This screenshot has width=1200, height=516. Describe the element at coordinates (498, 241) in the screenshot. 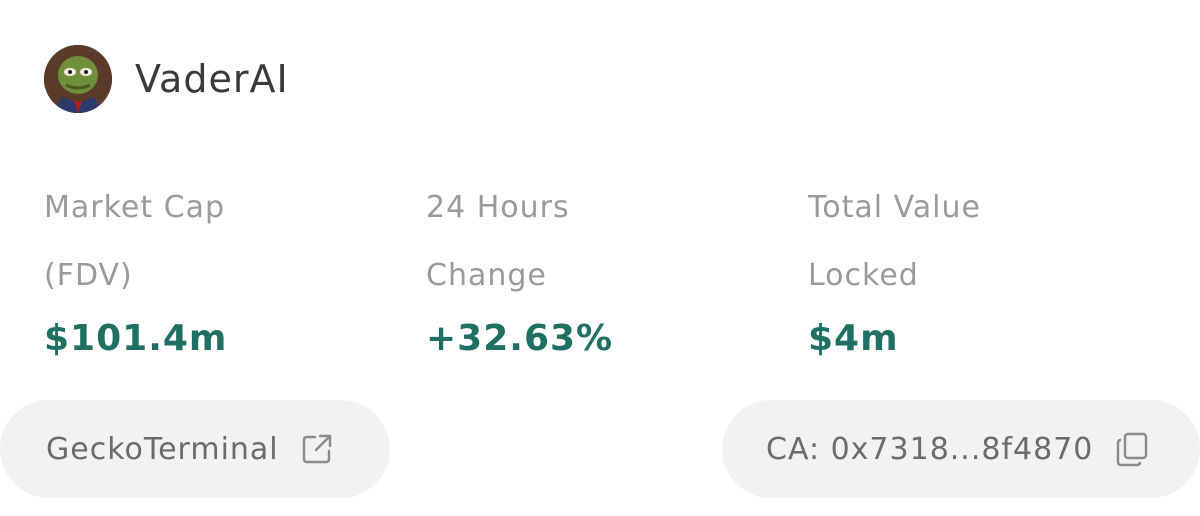

I see `stat-label: 24 Hours Change` at that location.